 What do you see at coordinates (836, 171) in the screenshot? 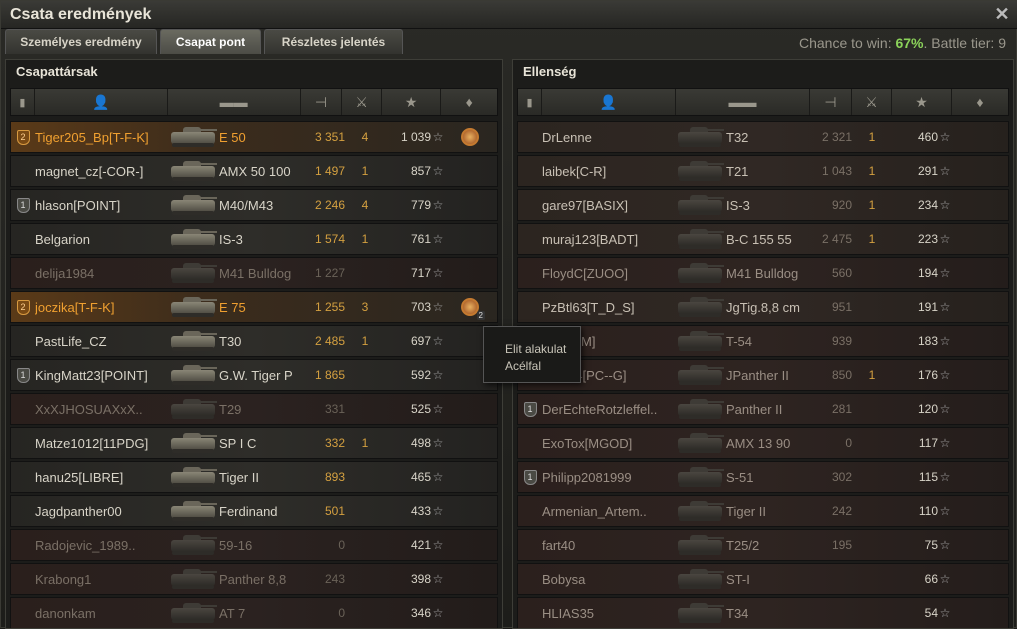
I see `damage-value: 1 043` at bounding box center [836, 171].